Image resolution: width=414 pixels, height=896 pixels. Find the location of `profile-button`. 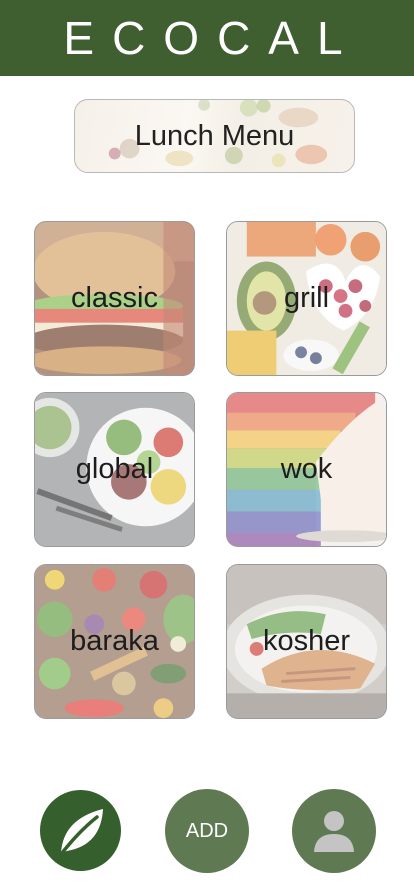

profile-button is located at coordinates (334, 831).